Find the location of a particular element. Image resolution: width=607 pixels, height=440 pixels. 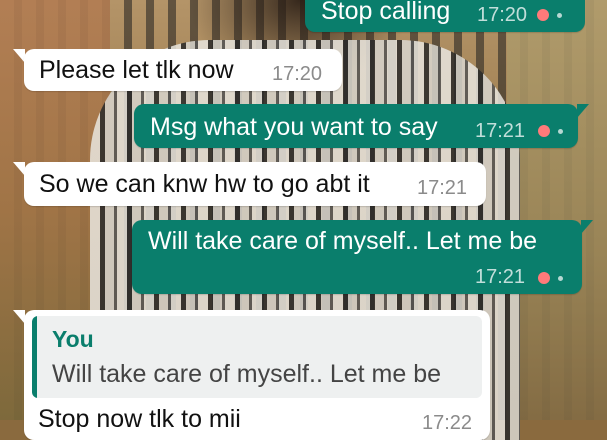

quoted-message: You Will take care of myself.. Let me be is located at coordinates (257, 357).